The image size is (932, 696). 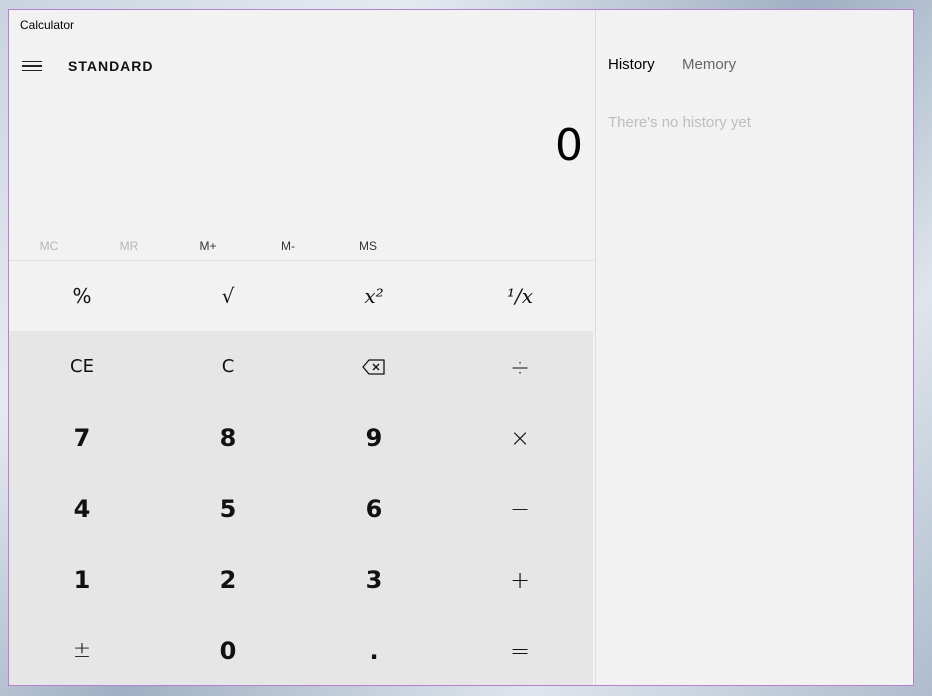 I want to click on memory-row: MC MR M+ M- MS, so click(x=302, y=246).